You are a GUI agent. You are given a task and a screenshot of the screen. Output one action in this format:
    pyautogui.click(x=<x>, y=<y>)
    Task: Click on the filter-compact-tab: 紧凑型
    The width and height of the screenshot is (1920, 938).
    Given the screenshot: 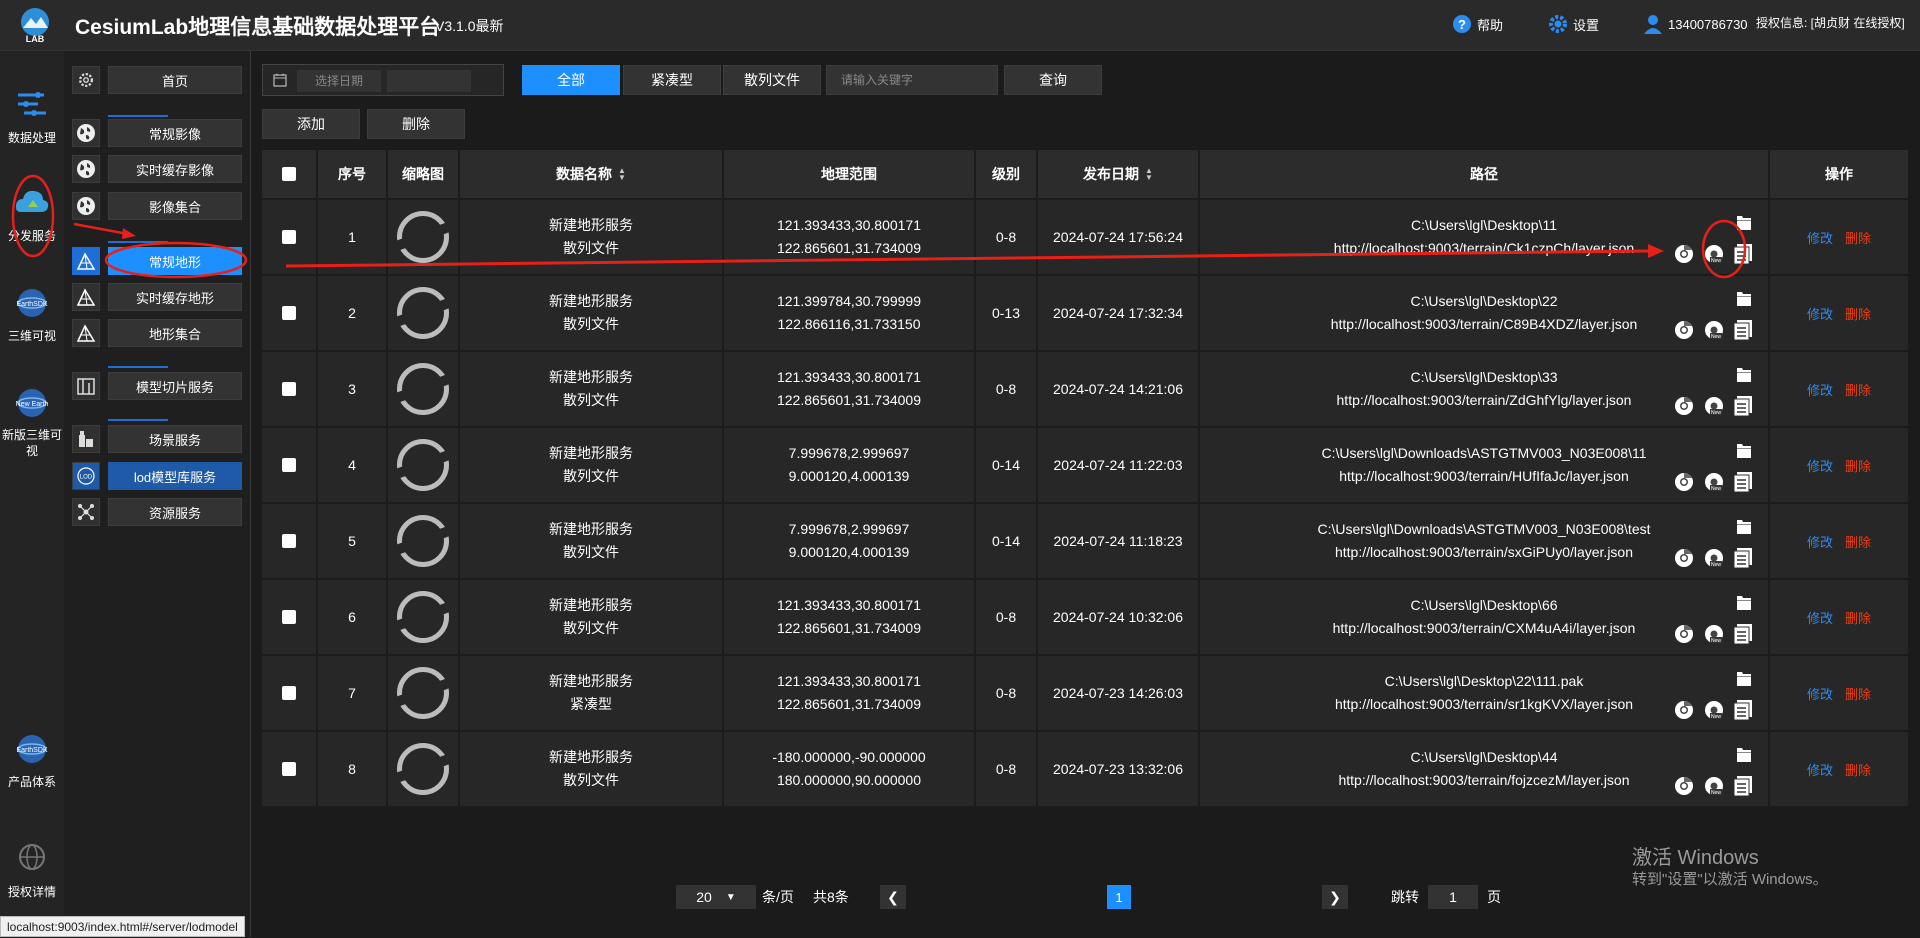 What is the action you would take?
    pyautogui.click(x=672, y=80)
    